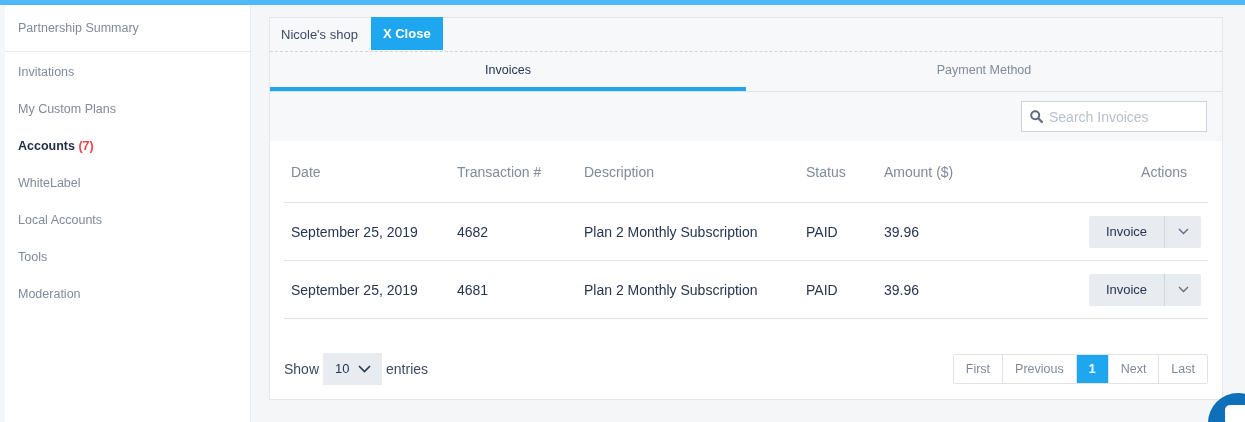 Image resolution: width=1245 pixels, height=422 pixels. Describe the element at coordinates (984, 71) in the screenshot. I see `tab: Payment Method` at that location.